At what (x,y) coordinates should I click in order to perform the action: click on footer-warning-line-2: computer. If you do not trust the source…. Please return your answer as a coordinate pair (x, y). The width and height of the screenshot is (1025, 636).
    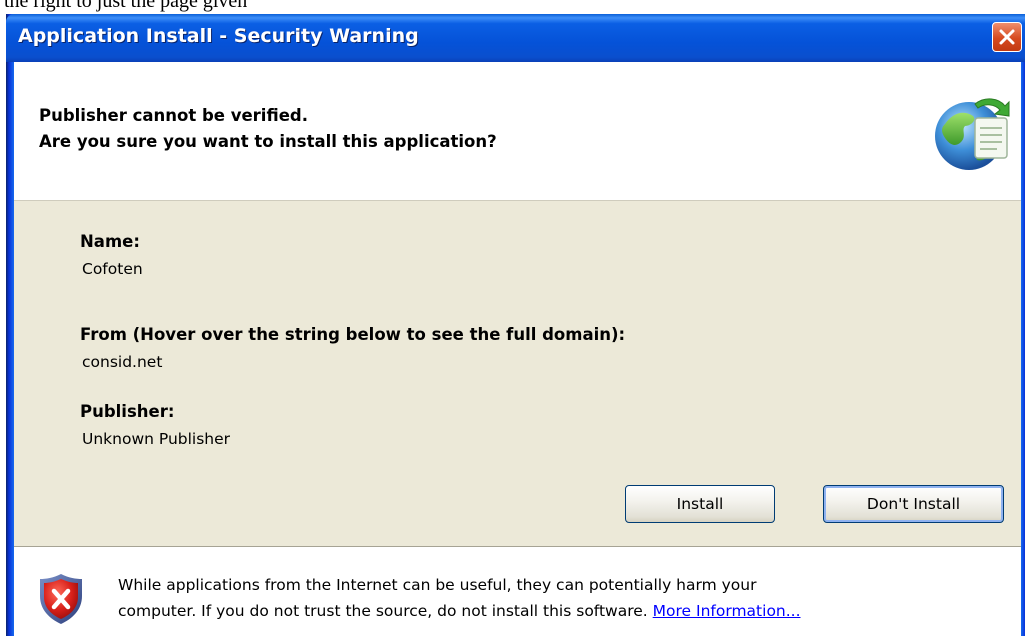
    Looking at the image, I should click on (459, 611).